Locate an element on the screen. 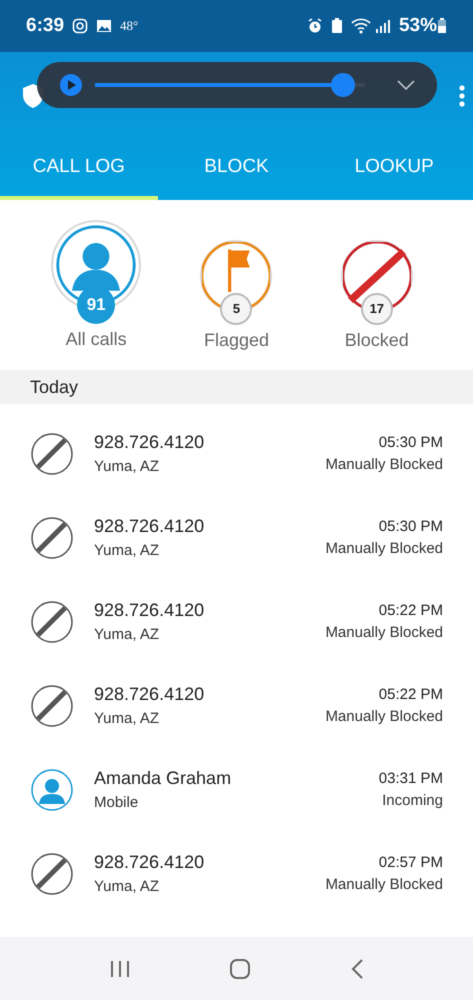 The image size is (473, 1000). section-header: Today is located at coordinates (54, 387).